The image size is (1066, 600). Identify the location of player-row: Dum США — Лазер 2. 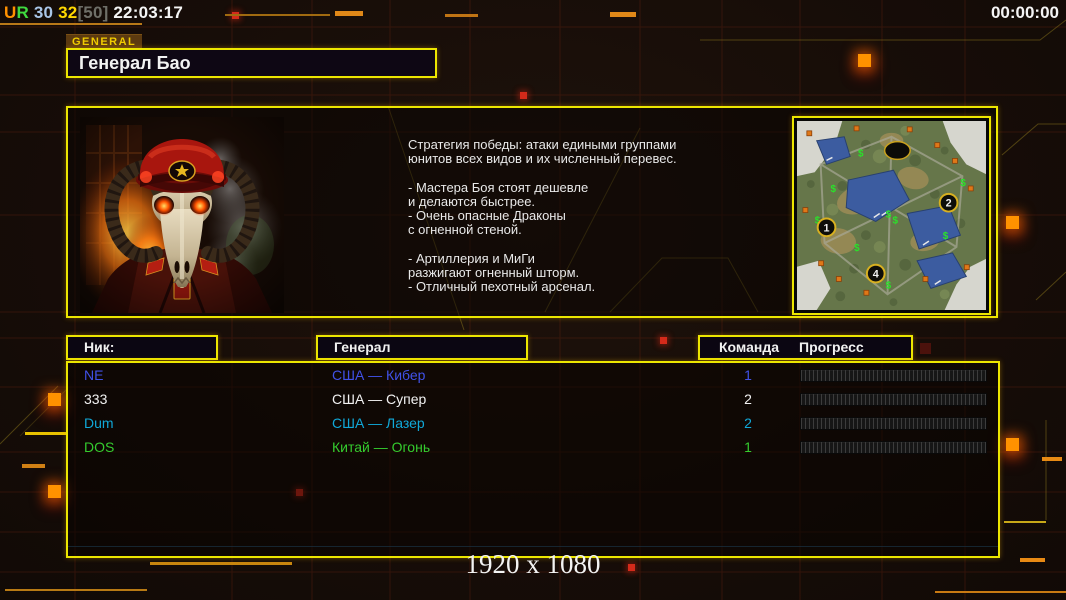
(533, 424).